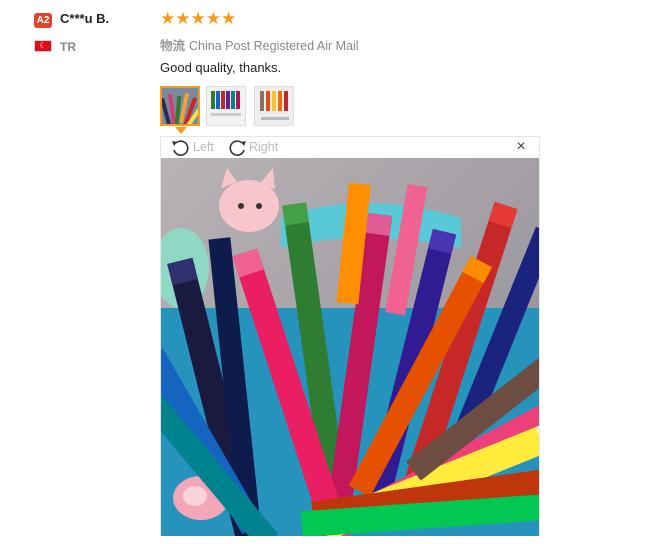 Image resolution: width=656 pixels, height=544 pixels. I want to click on reviewer-country: TR, so click(68, 47).